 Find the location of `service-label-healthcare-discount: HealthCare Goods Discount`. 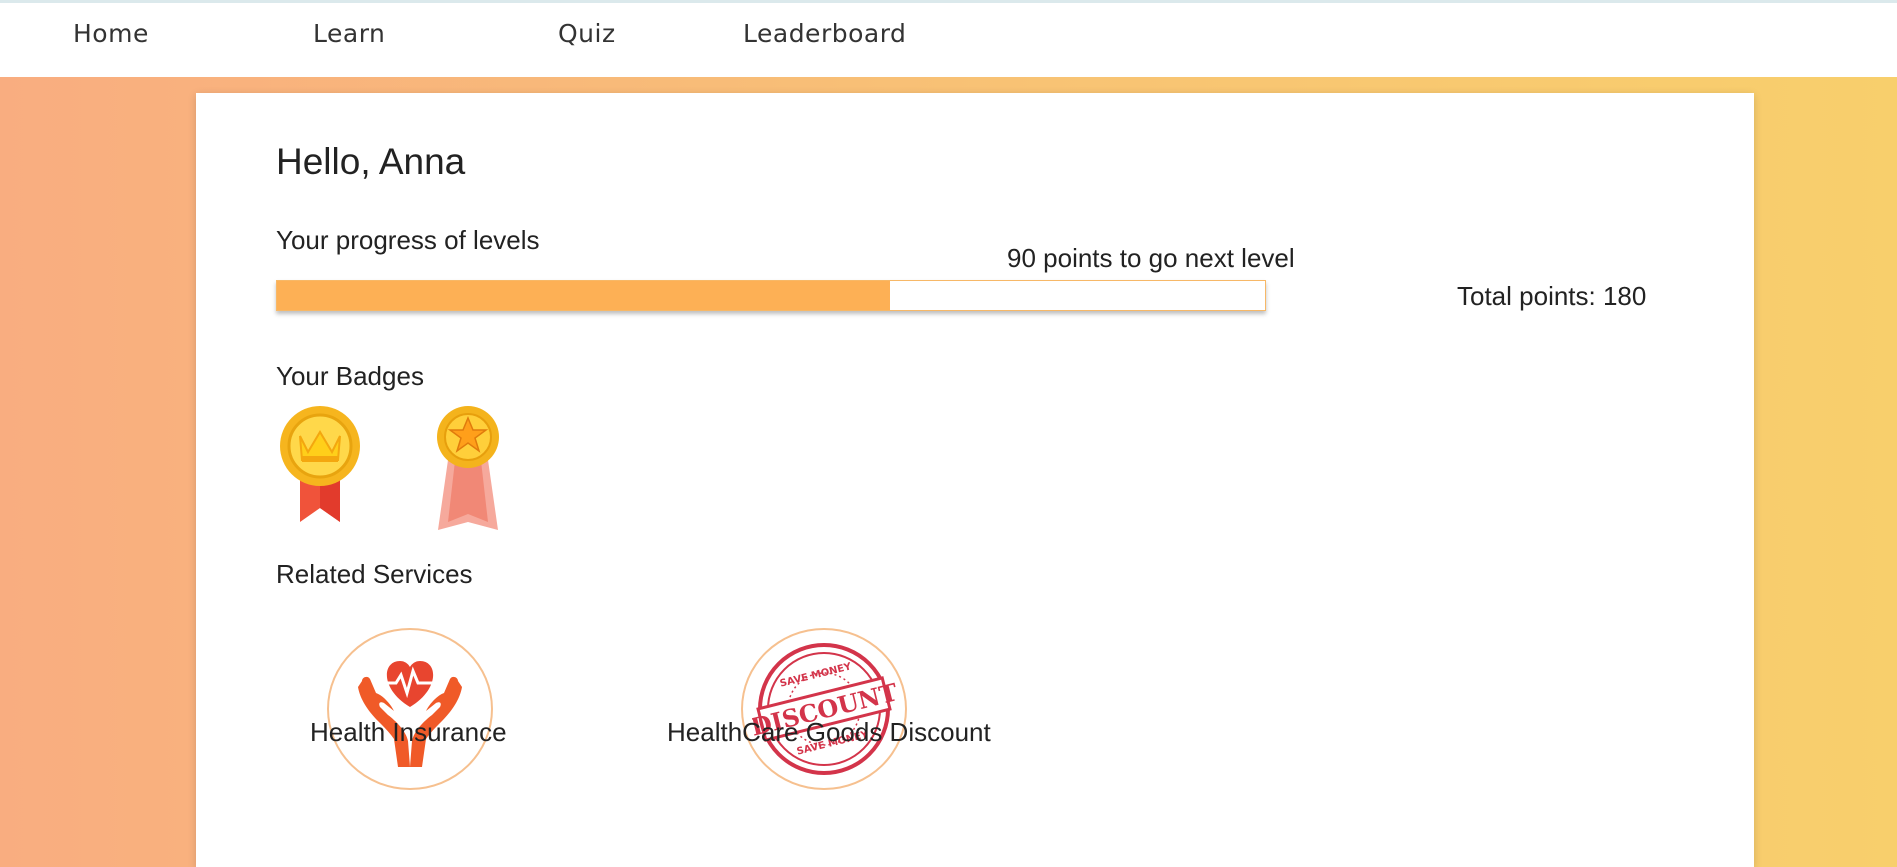

service-label-healthcare-discount: HealthCare Goods Discount is located at coordinates (829, 732).